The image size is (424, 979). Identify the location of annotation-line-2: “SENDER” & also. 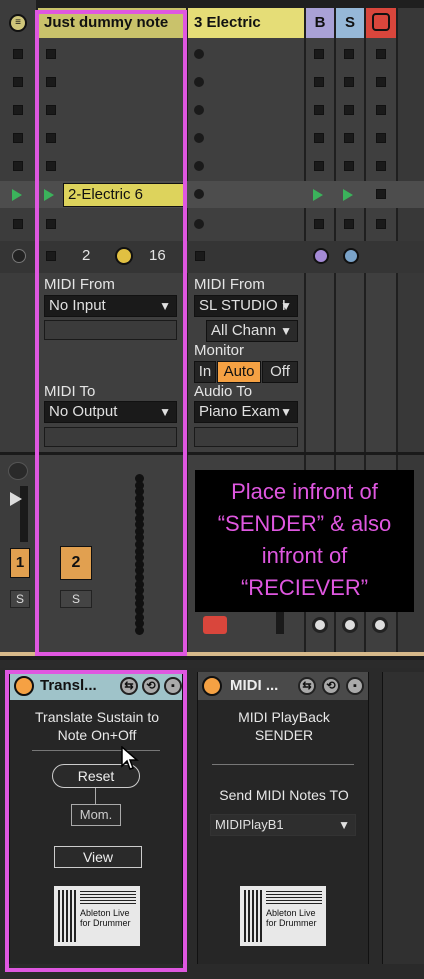
(304, 523).